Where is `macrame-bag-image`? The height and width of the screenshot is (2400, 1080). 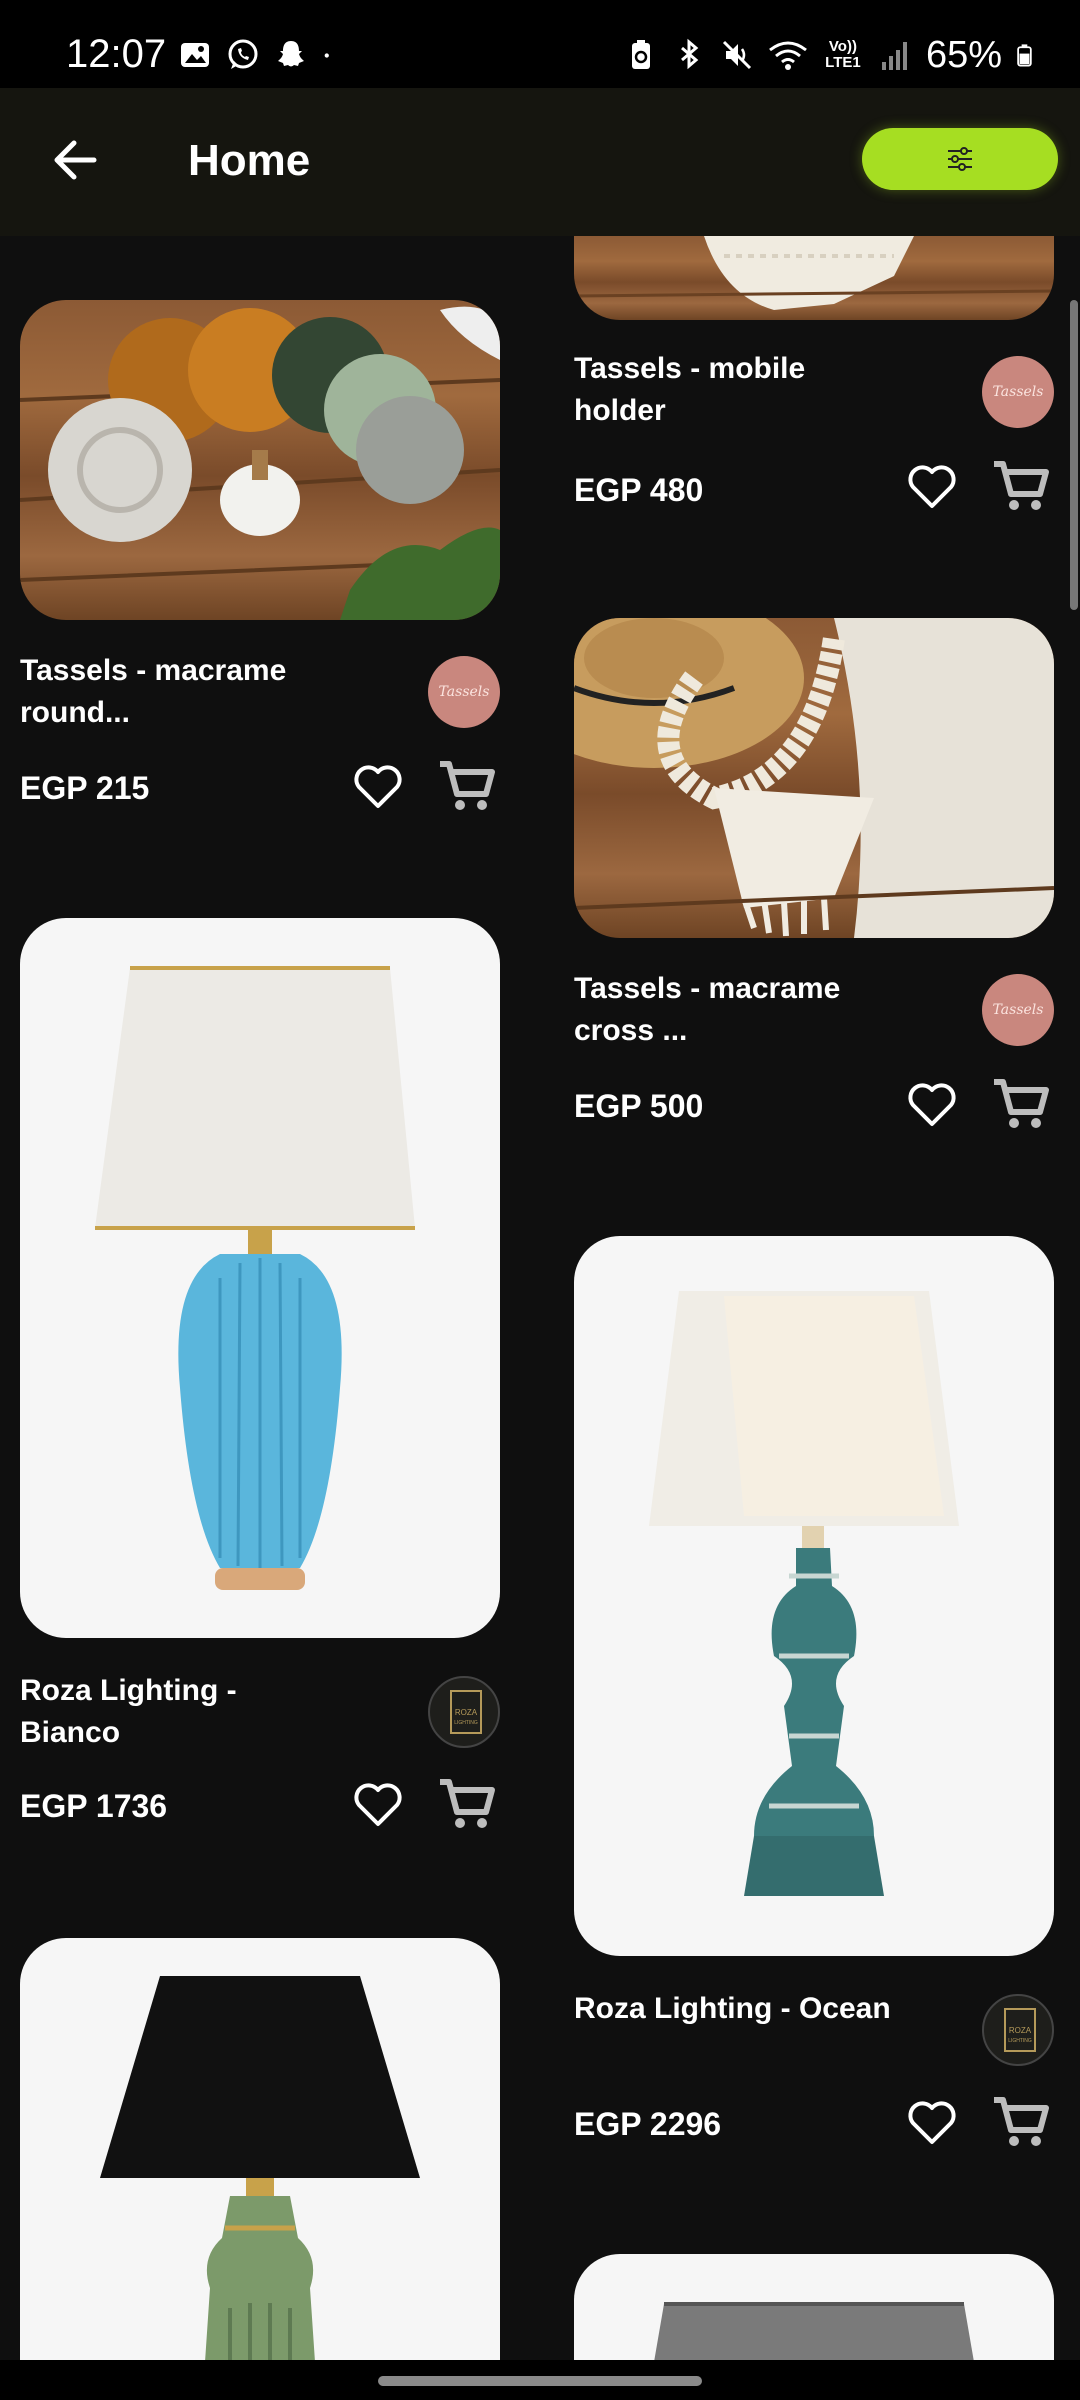 macrame-bag-image is located at coordinates (814, 778).